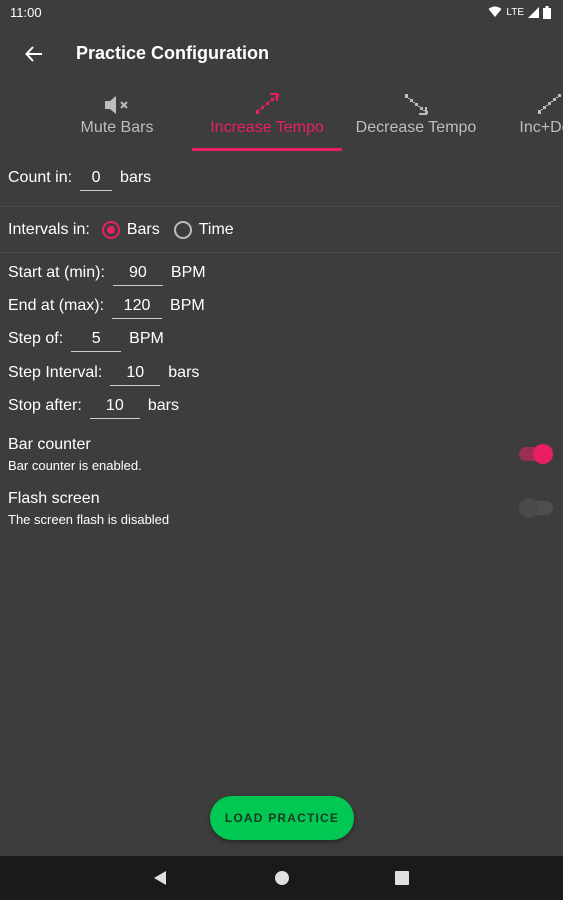 Image resolution: width=563 pixels, height=900 pixels. Describe the element at coordinates (103, 373) in the screenshot. I see `step-interval-row: Step Interval: 10 bars` at that location.